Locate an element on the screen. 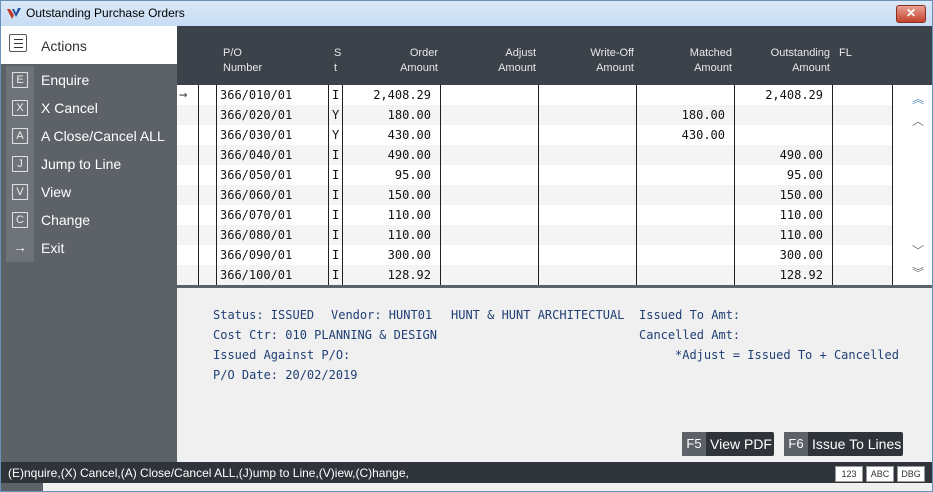 The width and height of the screenshot is (933, 492). table-row: 366/060/01 I 150.00 150.00 is located at coordinates (534, 195).